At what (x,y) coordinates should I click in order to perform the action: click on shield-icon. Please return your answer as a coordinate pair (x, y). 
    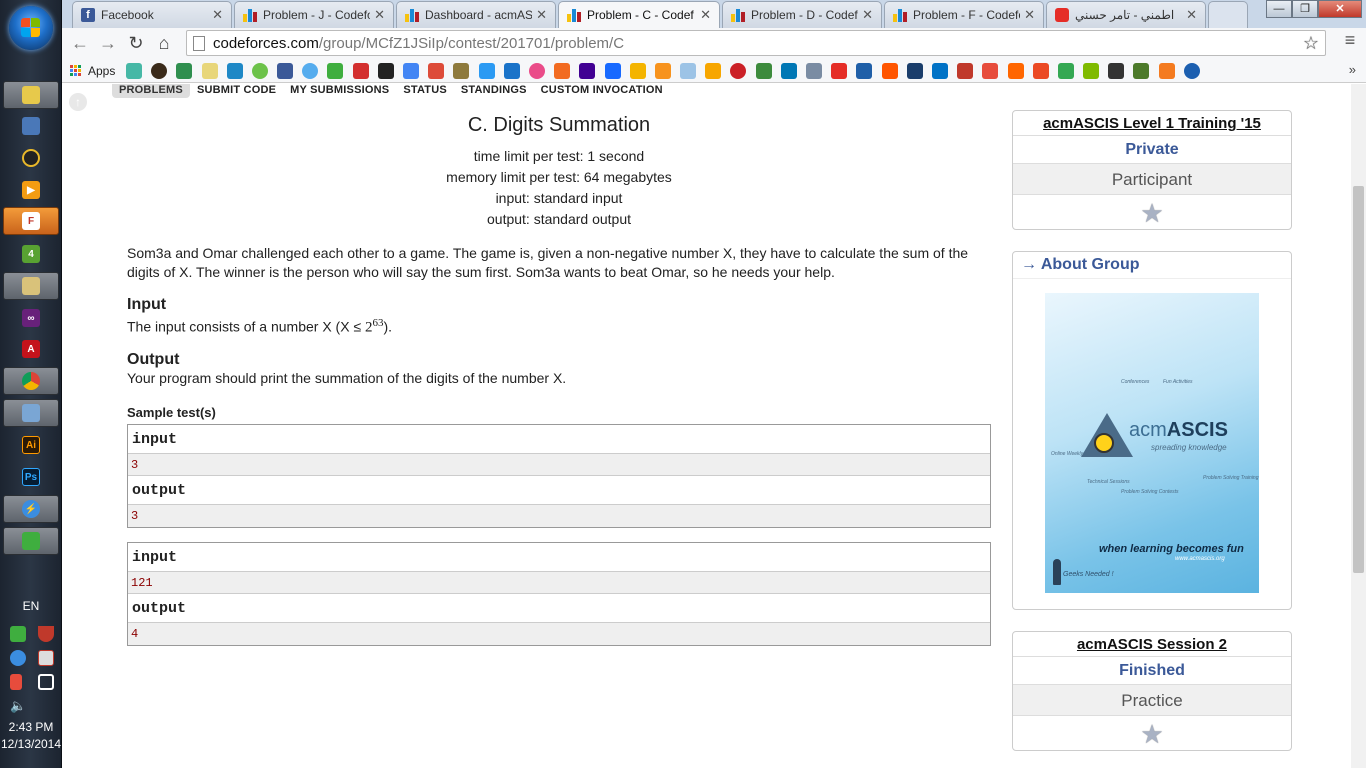
    Looking at the image, I should click on (46, 634).